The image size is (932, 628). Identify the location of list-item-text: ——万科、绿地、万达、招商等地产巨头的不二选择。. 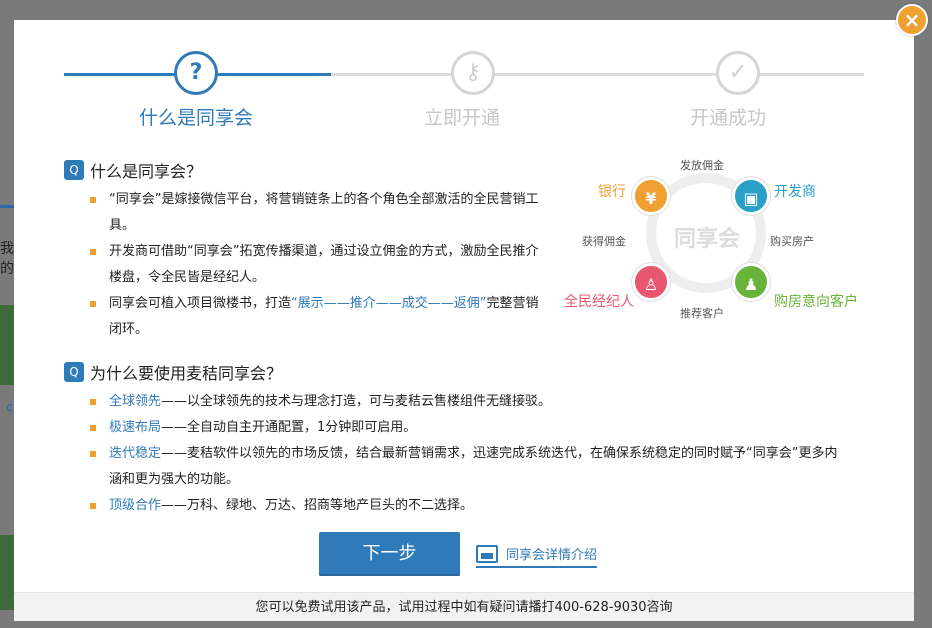
(317, 505).